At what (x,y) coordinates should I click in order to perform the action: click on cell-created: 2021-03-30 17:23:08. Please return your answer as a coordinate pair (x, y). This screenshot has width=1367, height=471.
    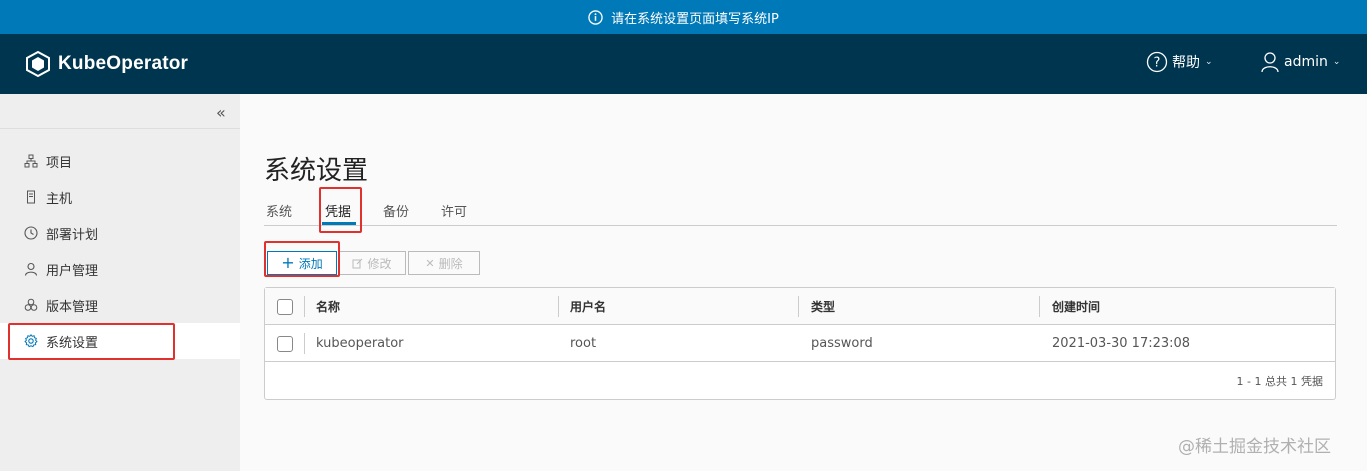
    Looking at the image, I should click on (1121, 343).